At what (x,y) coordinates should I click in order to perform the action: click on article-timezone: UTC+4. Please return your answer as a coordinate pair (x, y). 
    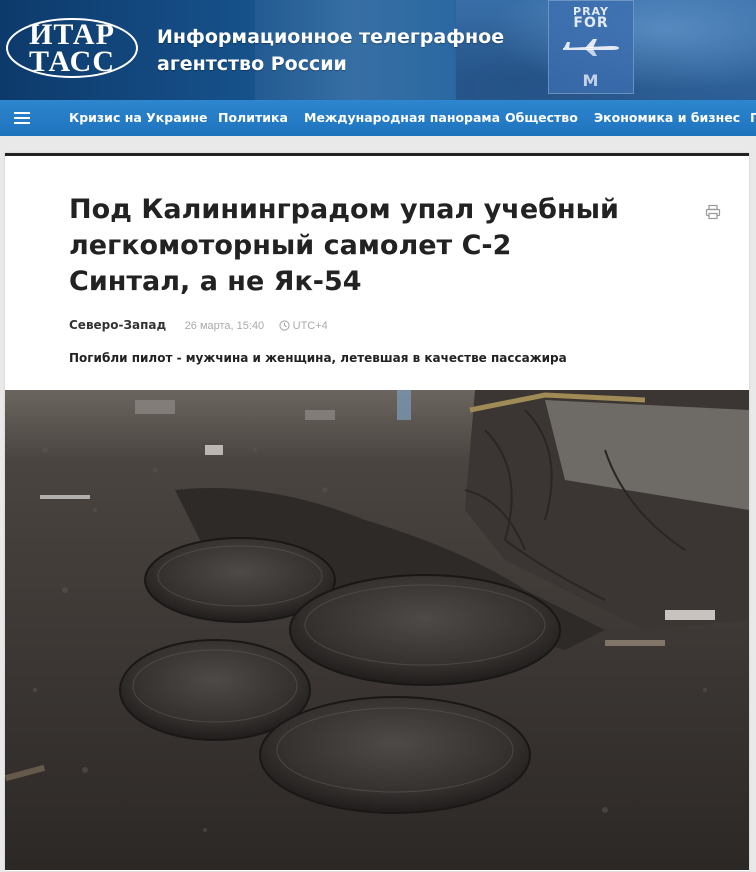
    Looking at the image, I should click on (303, 326).